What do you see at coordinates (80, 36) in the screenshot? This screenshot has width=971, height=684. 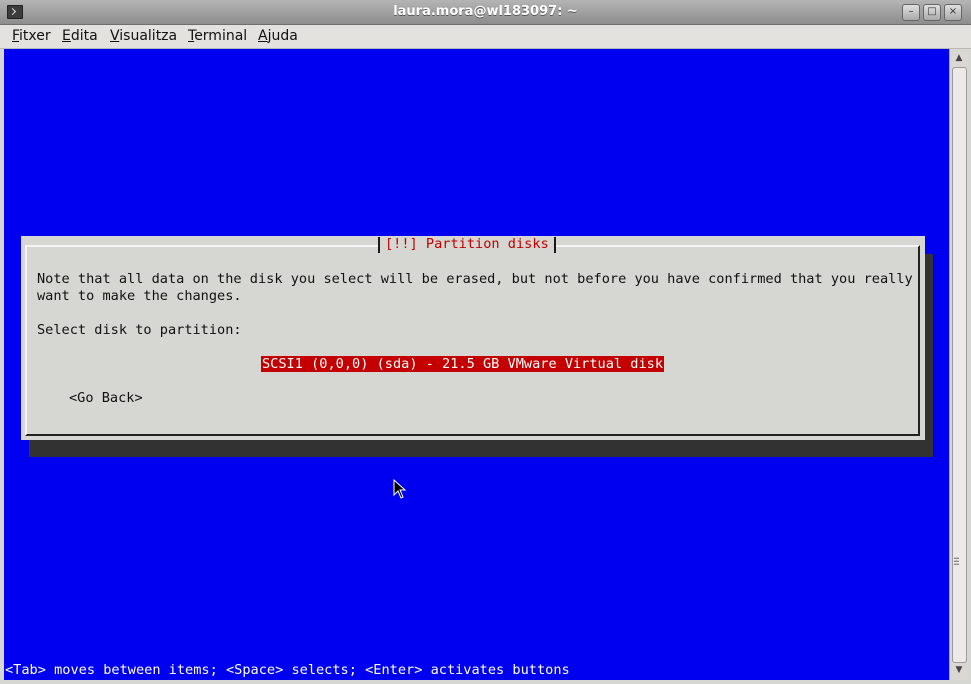 I see `menu-edita: Edita` at bounding box center [80, 36].